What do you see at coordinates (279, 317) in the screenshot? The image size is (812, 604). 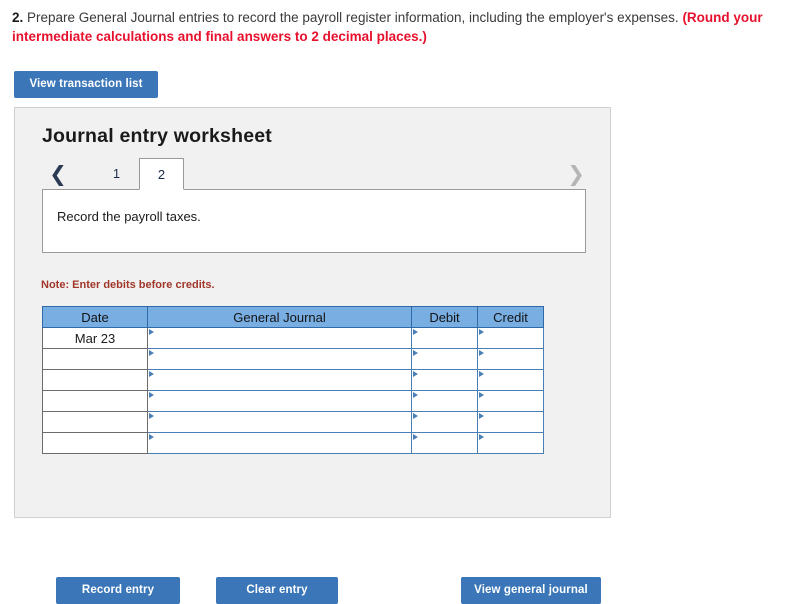 I see `column-header-general-journal: General Journal` at bounding box center [279, 317].